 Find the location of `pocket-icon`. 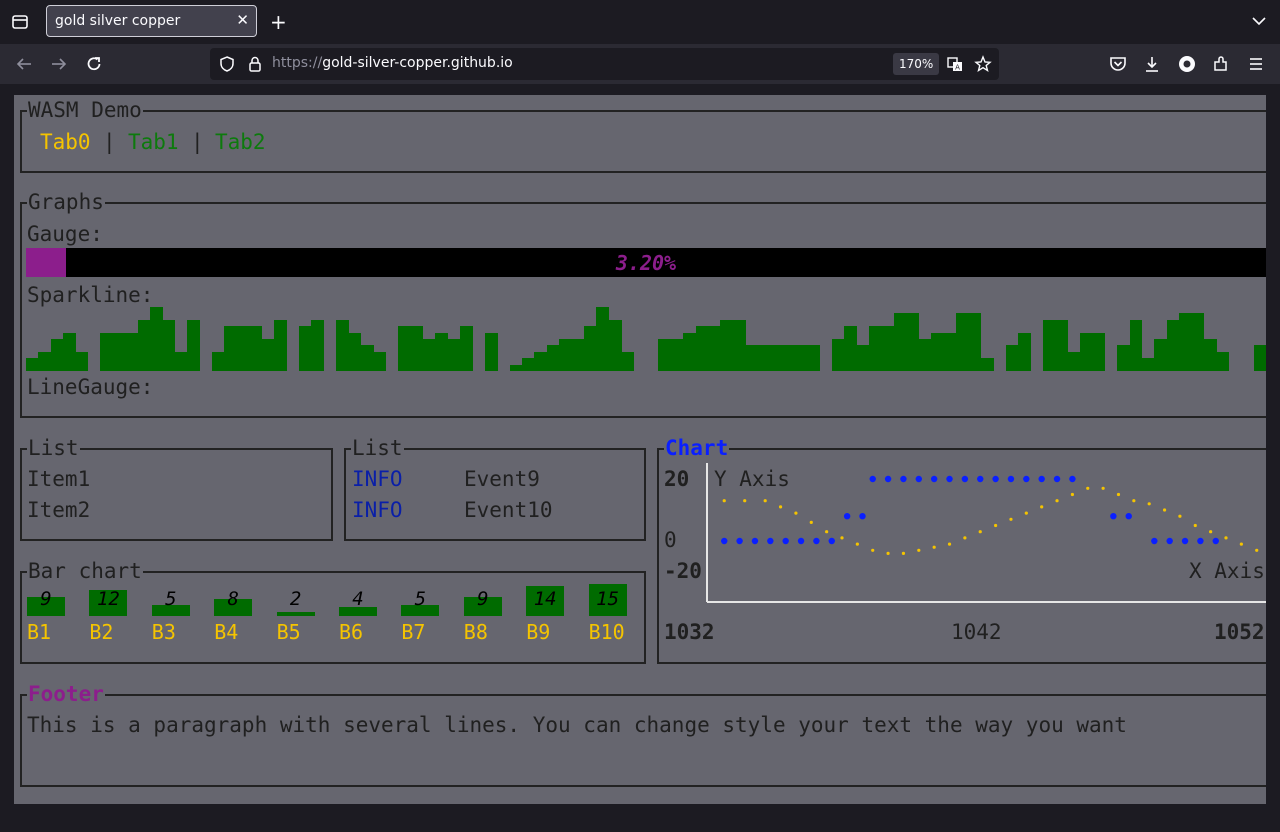

pocket-icon is located at coordinates (1118, 64).